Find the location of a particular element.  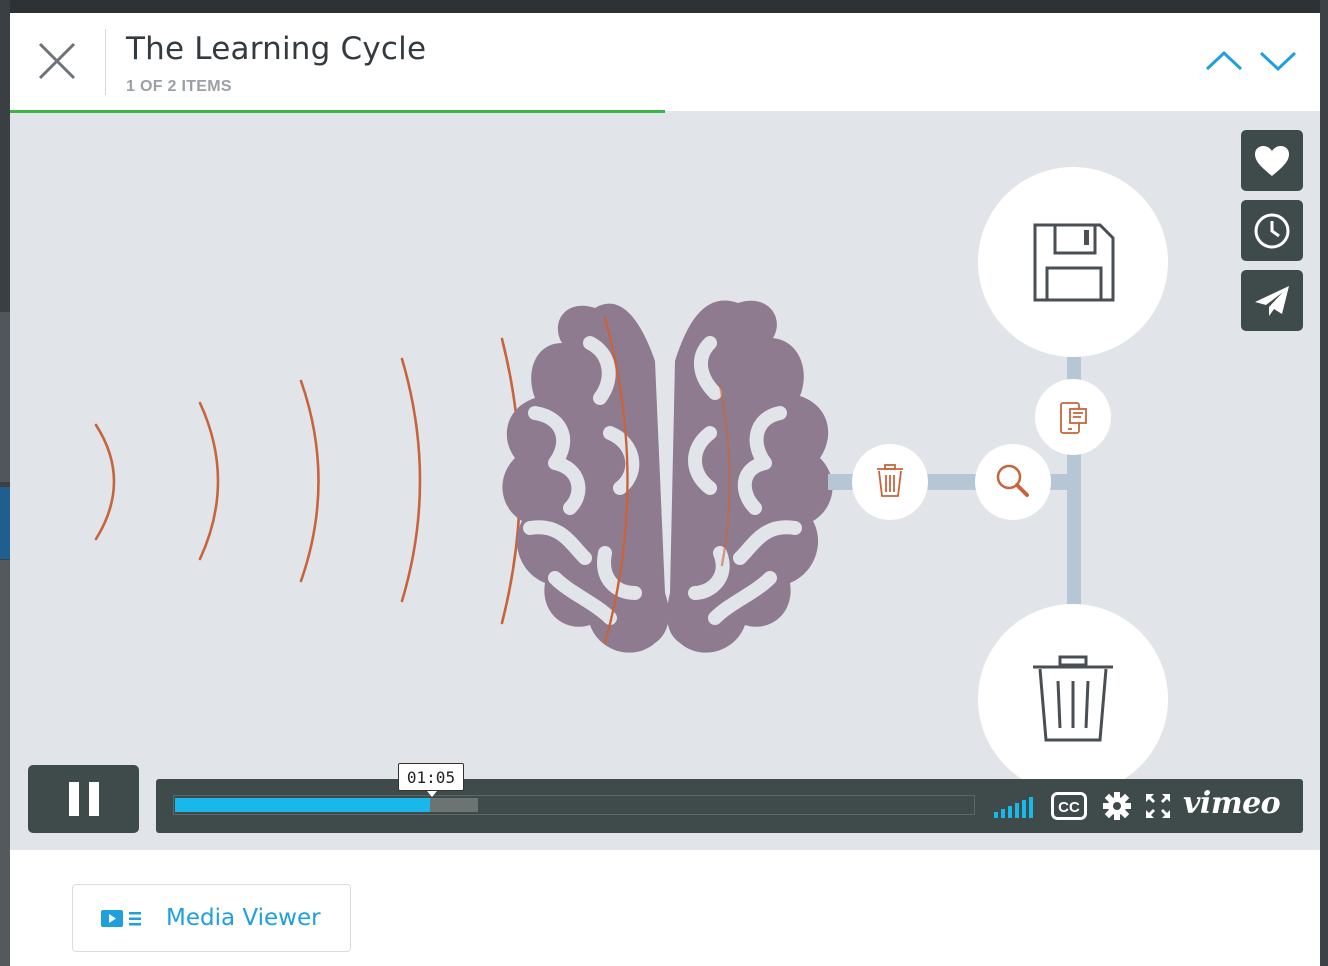

share-button is located at coordinates (1272, 300).